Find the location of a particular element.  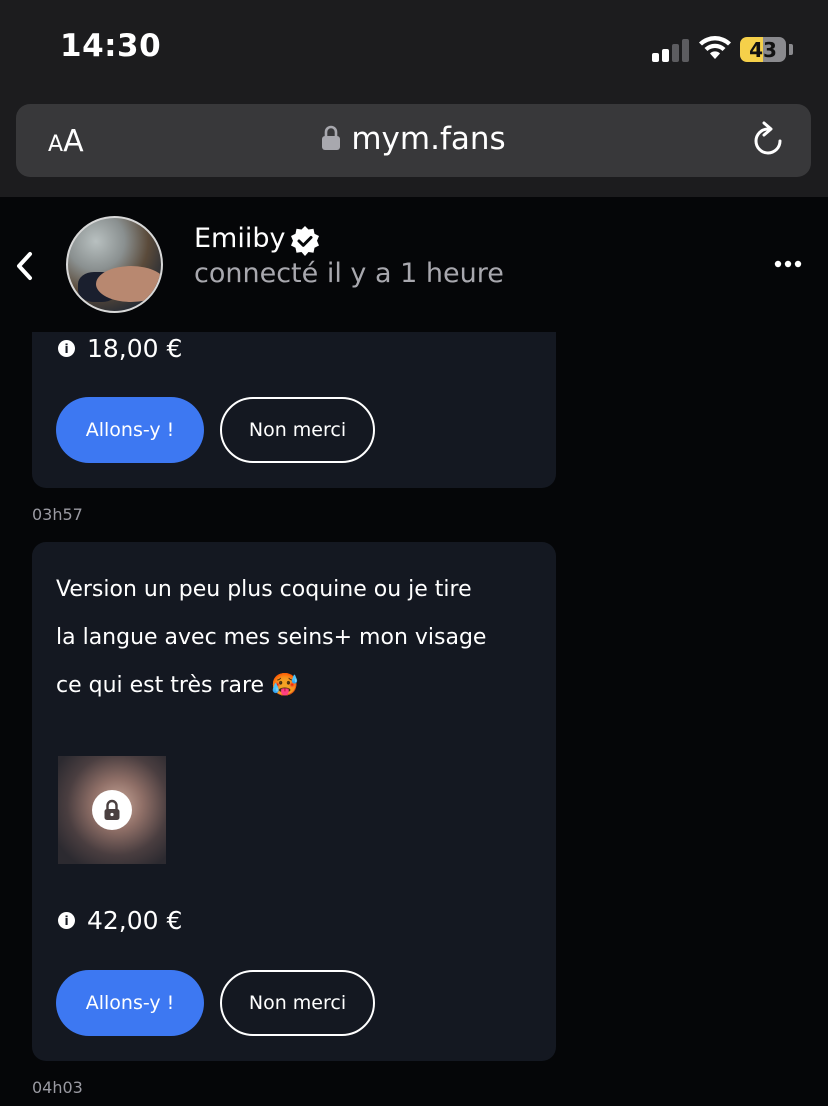

url-display: mym.fans is located at coordinates (413, 139).